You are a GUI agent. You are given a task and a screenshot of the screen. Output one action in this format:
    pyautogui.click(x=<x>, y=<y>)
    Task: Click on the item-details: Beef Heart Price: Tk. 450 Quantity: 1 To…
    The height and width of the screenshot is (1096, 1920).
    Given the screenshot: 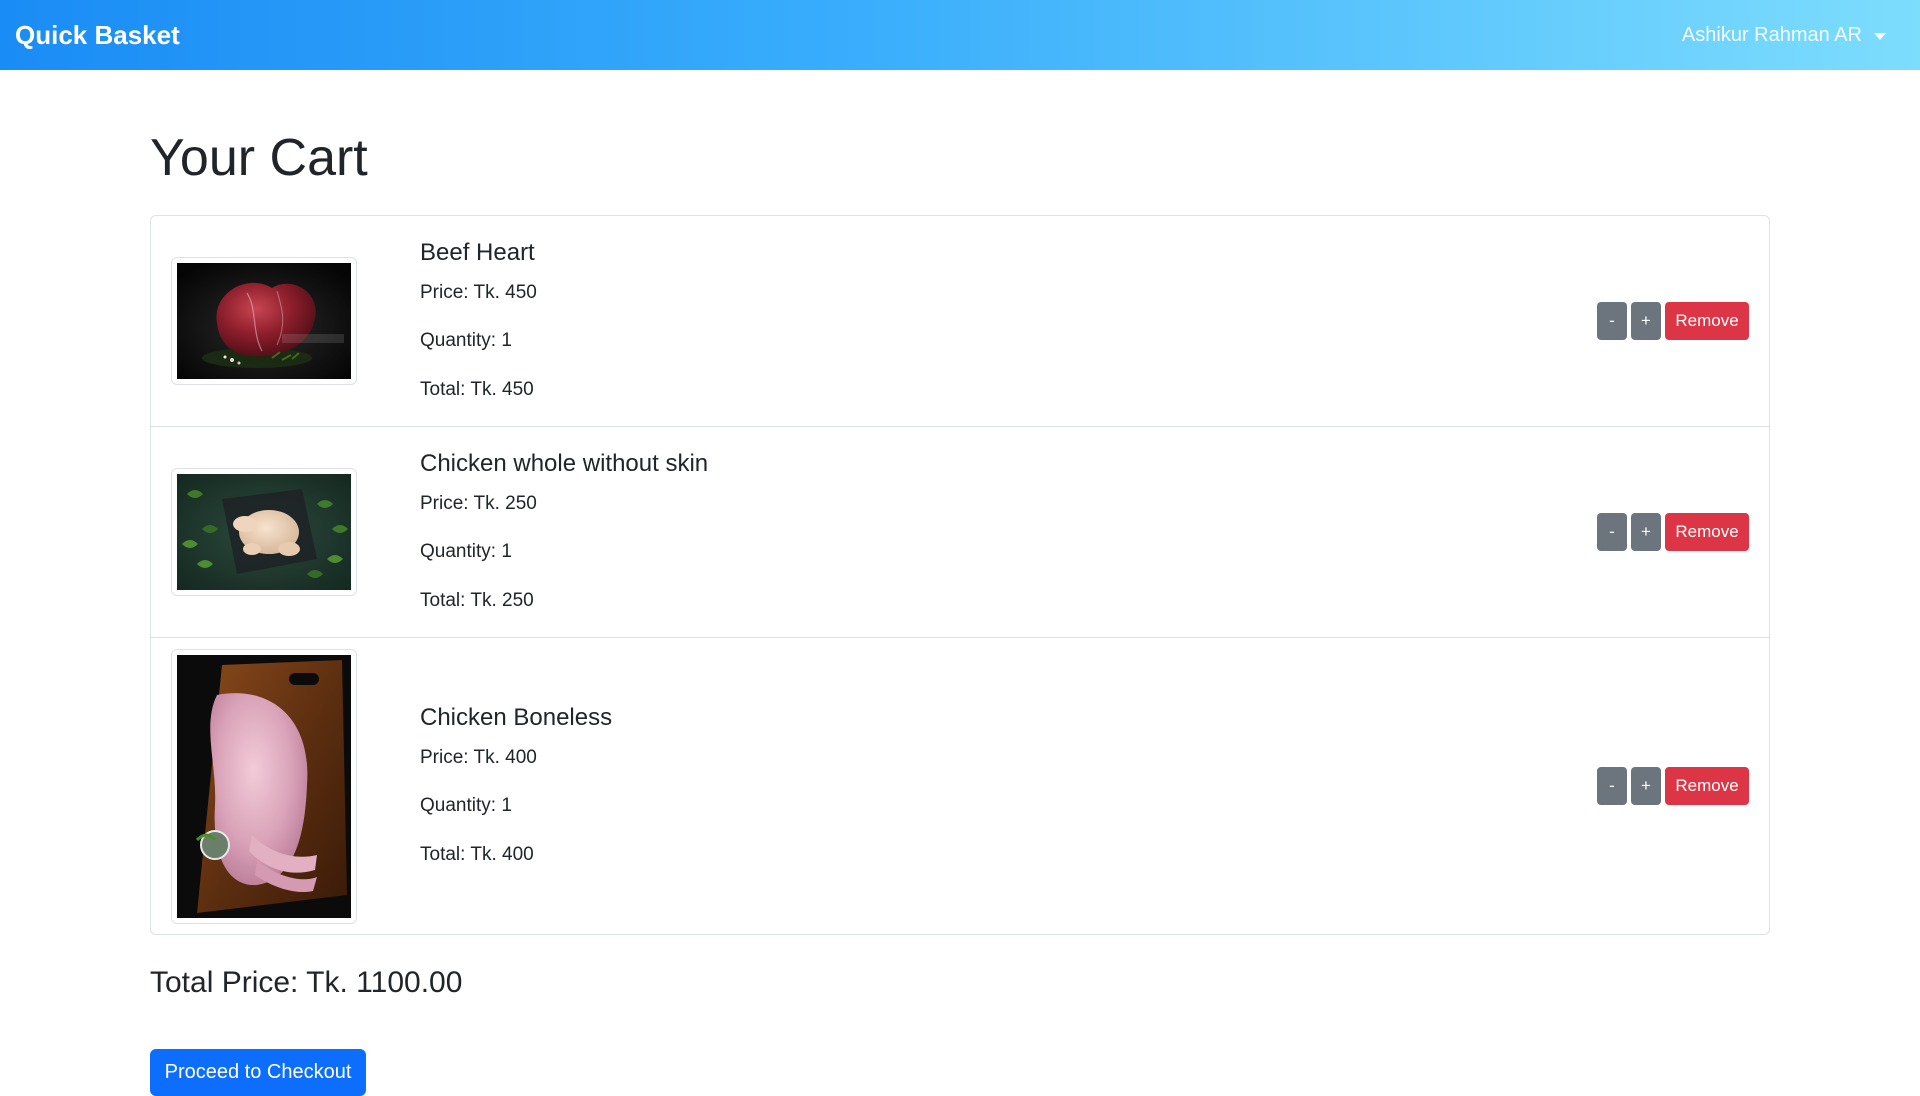 What is the action you would take?
    pyautogui.click(x=1094, y=321)
    